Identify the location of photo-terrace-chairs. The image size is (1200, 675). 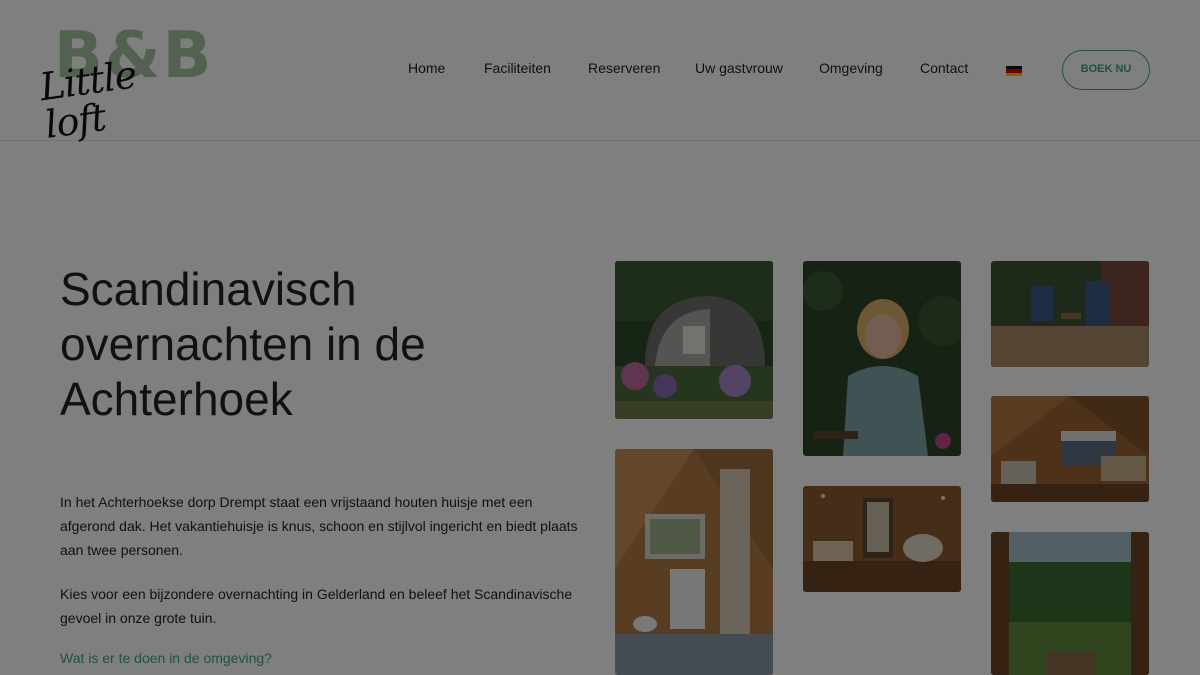
(1070, 314).